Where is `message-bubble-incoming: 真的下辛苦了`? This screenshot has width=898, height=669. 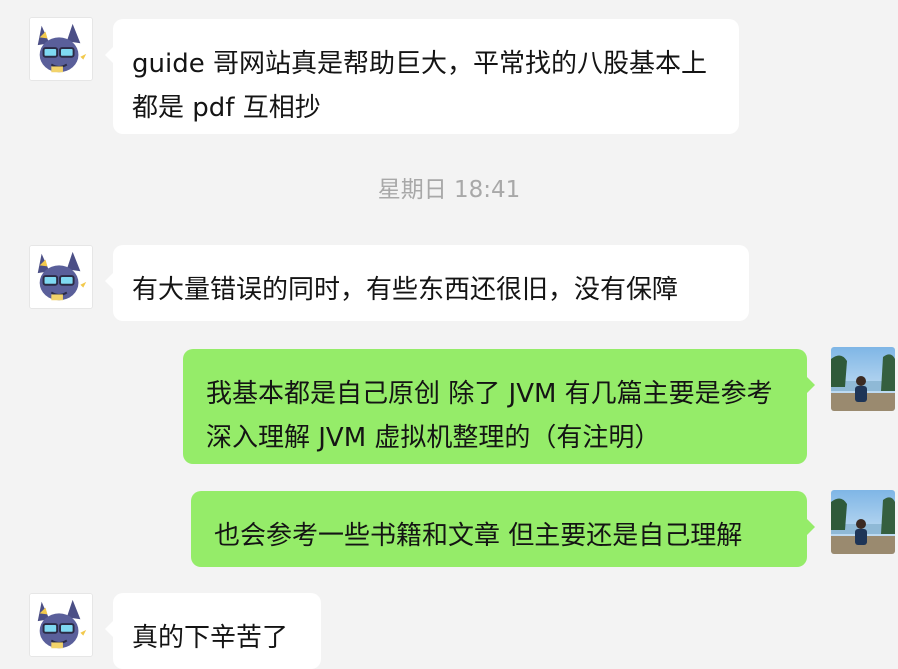
message-bubble-incoming: 真的下辛苦了 is located at coordinates (213, 631).